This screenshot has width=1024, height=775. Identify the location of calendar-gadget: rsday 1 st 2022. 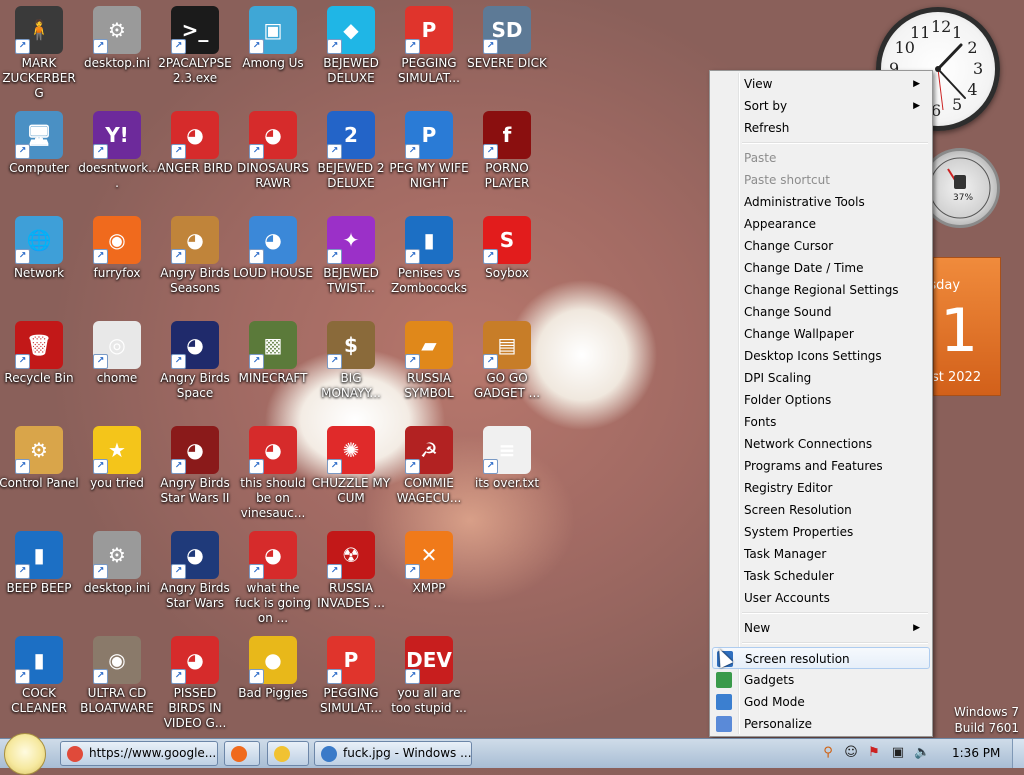
(967, 326).